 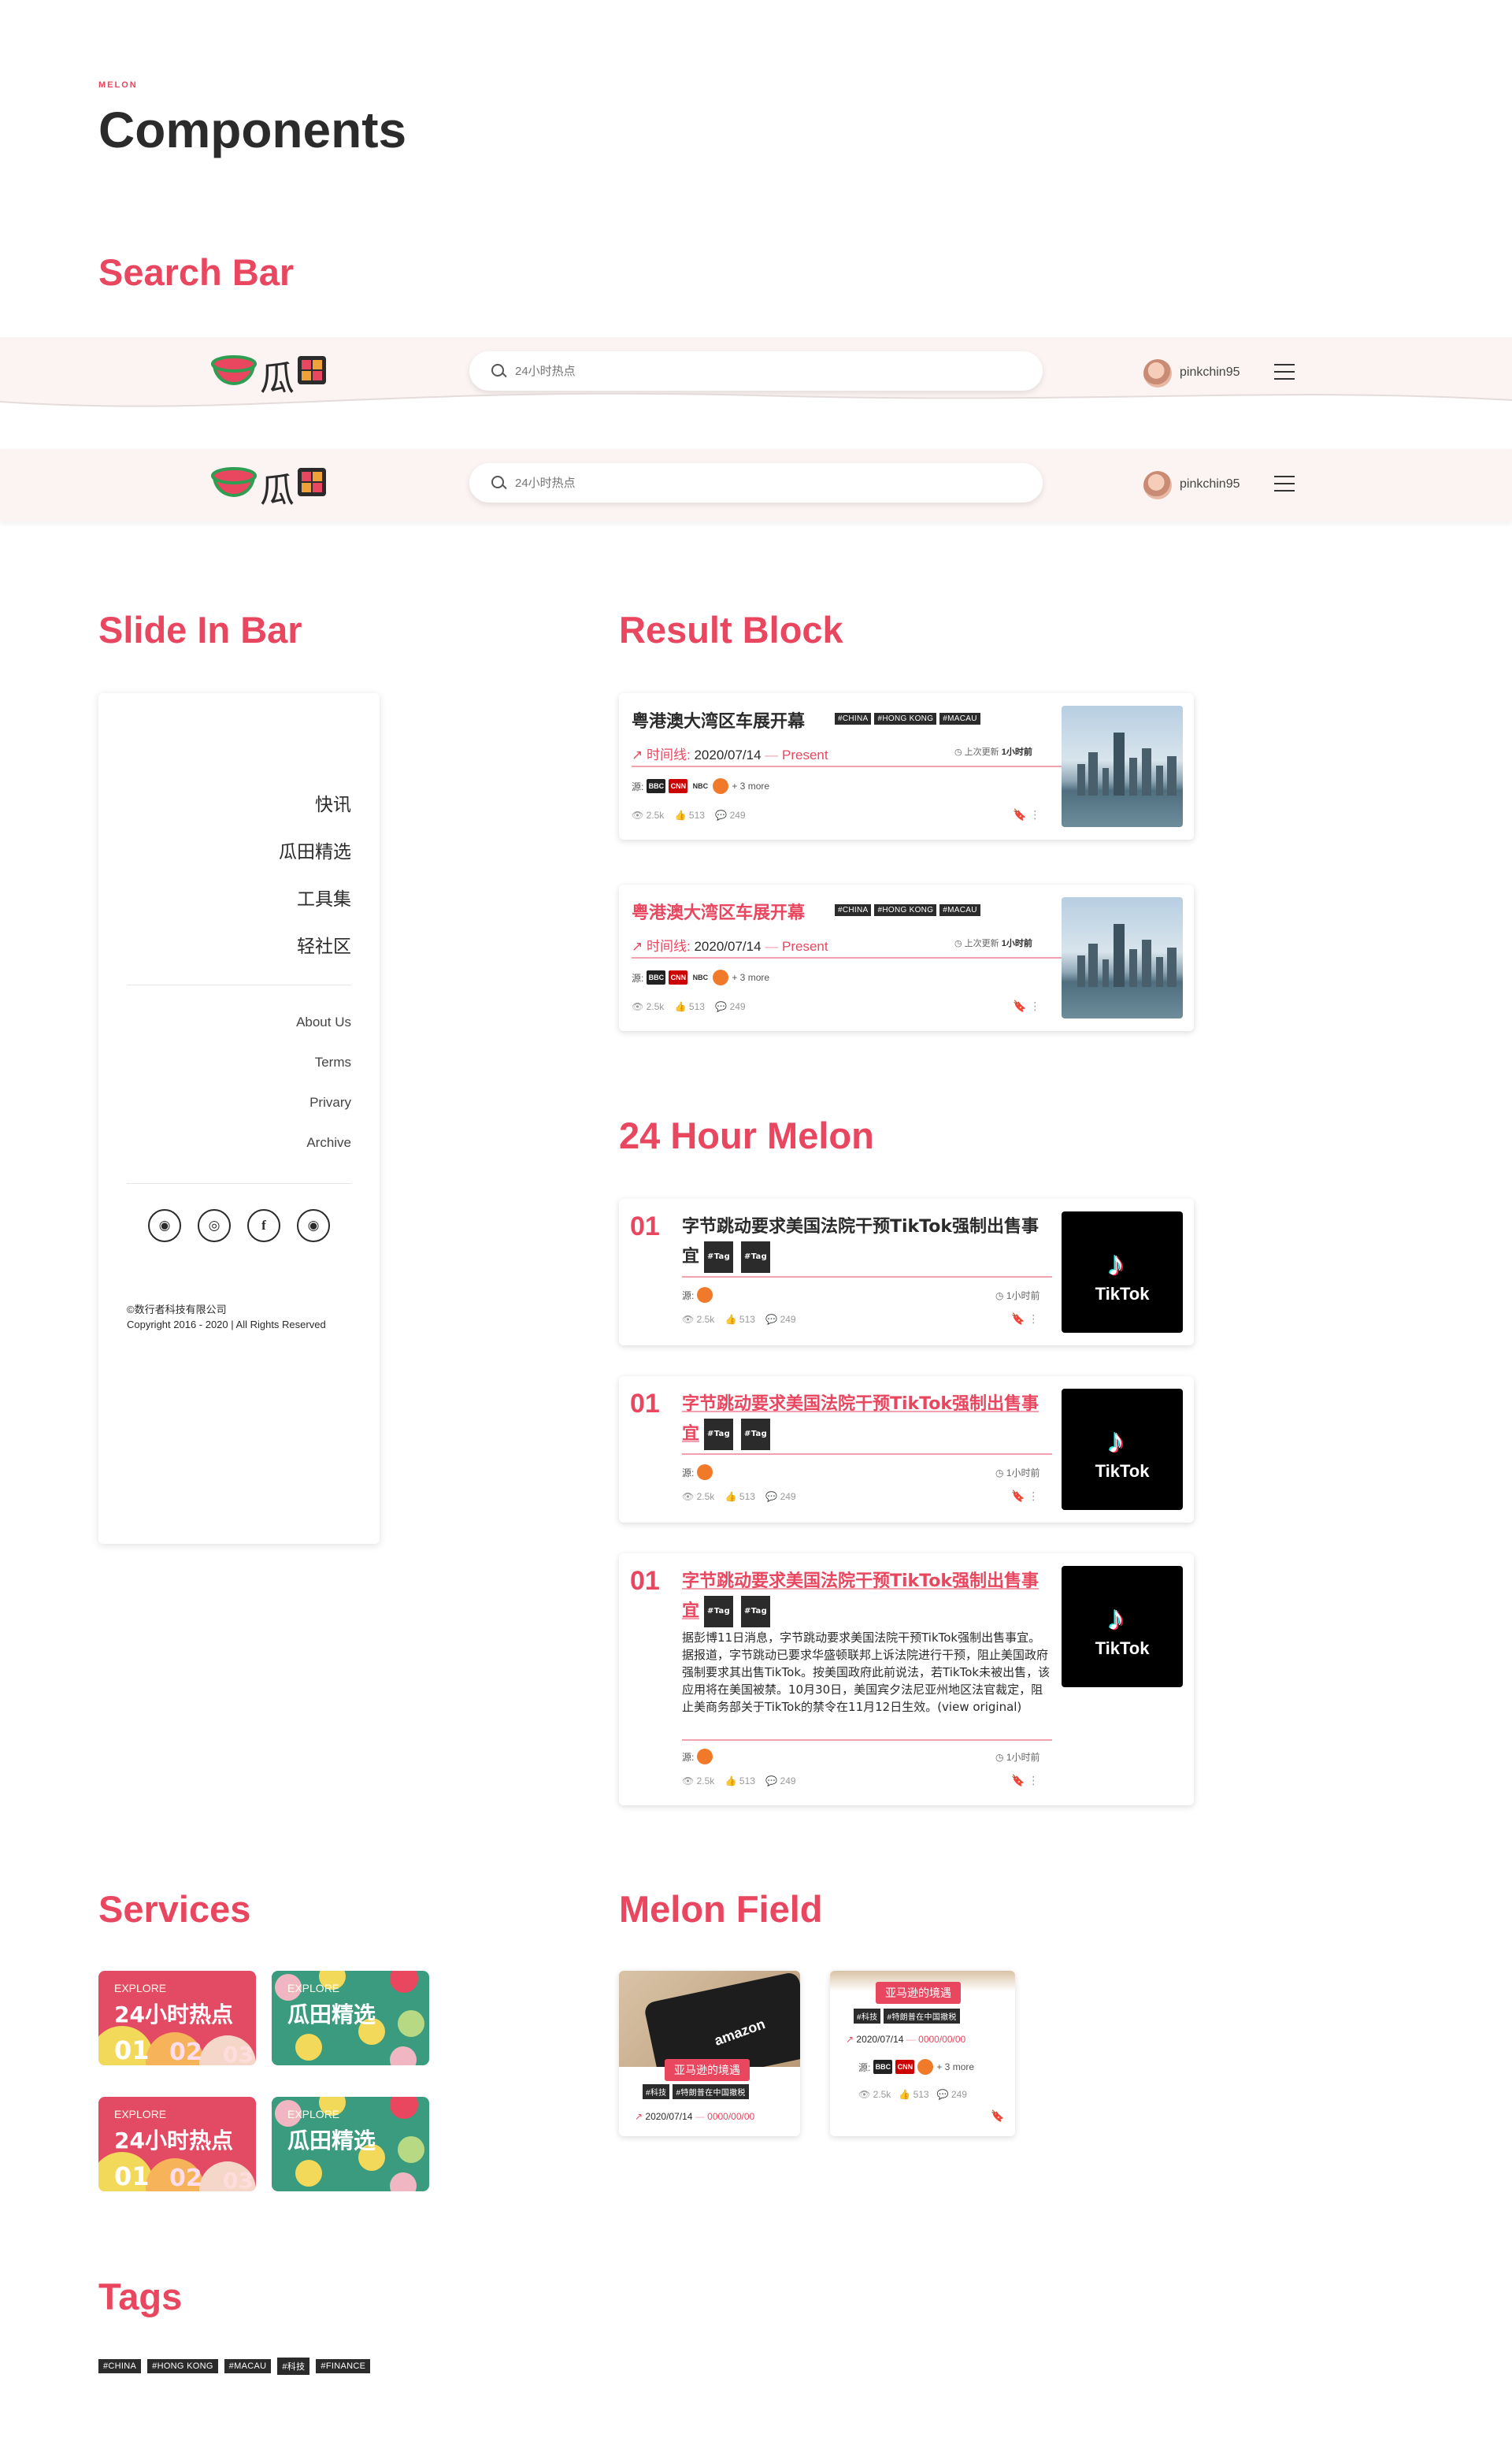 What do you see at coordinates (323, 1022) in the screenshot?
I see `link-about: About Us` at bounding box center [323, 1022].